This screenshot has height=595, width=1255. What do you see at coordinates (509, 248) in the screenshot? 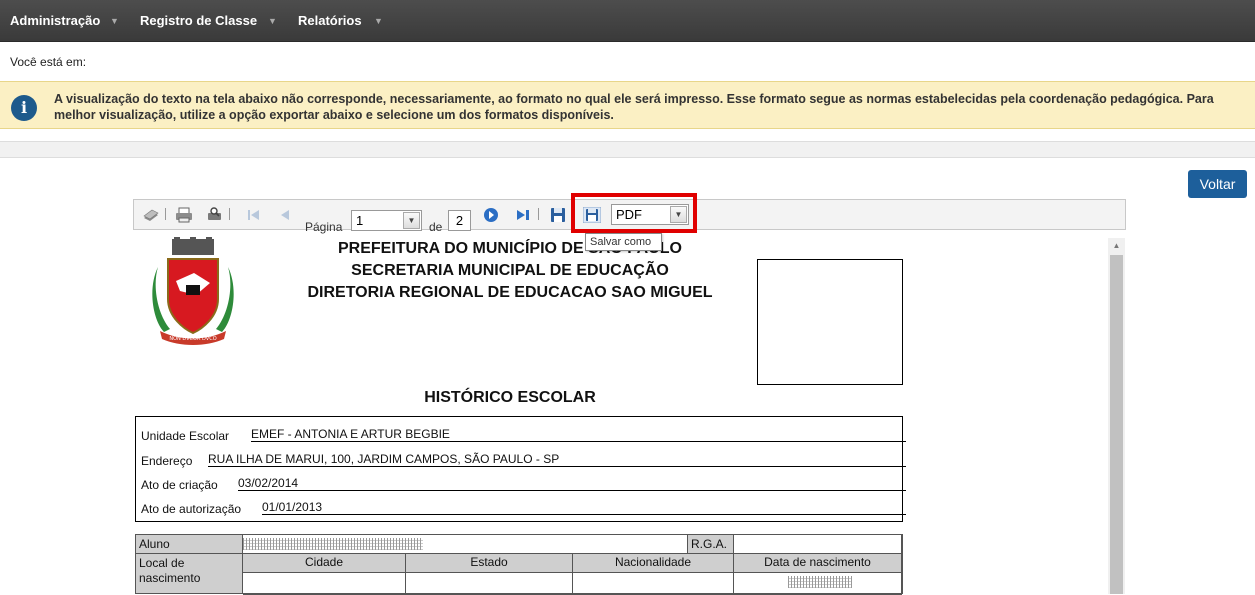
I see `report-header-line-1: PREFEITURA DO MUNICÍPIO DE SÃO PAULO` at bounding box center [509, 248].